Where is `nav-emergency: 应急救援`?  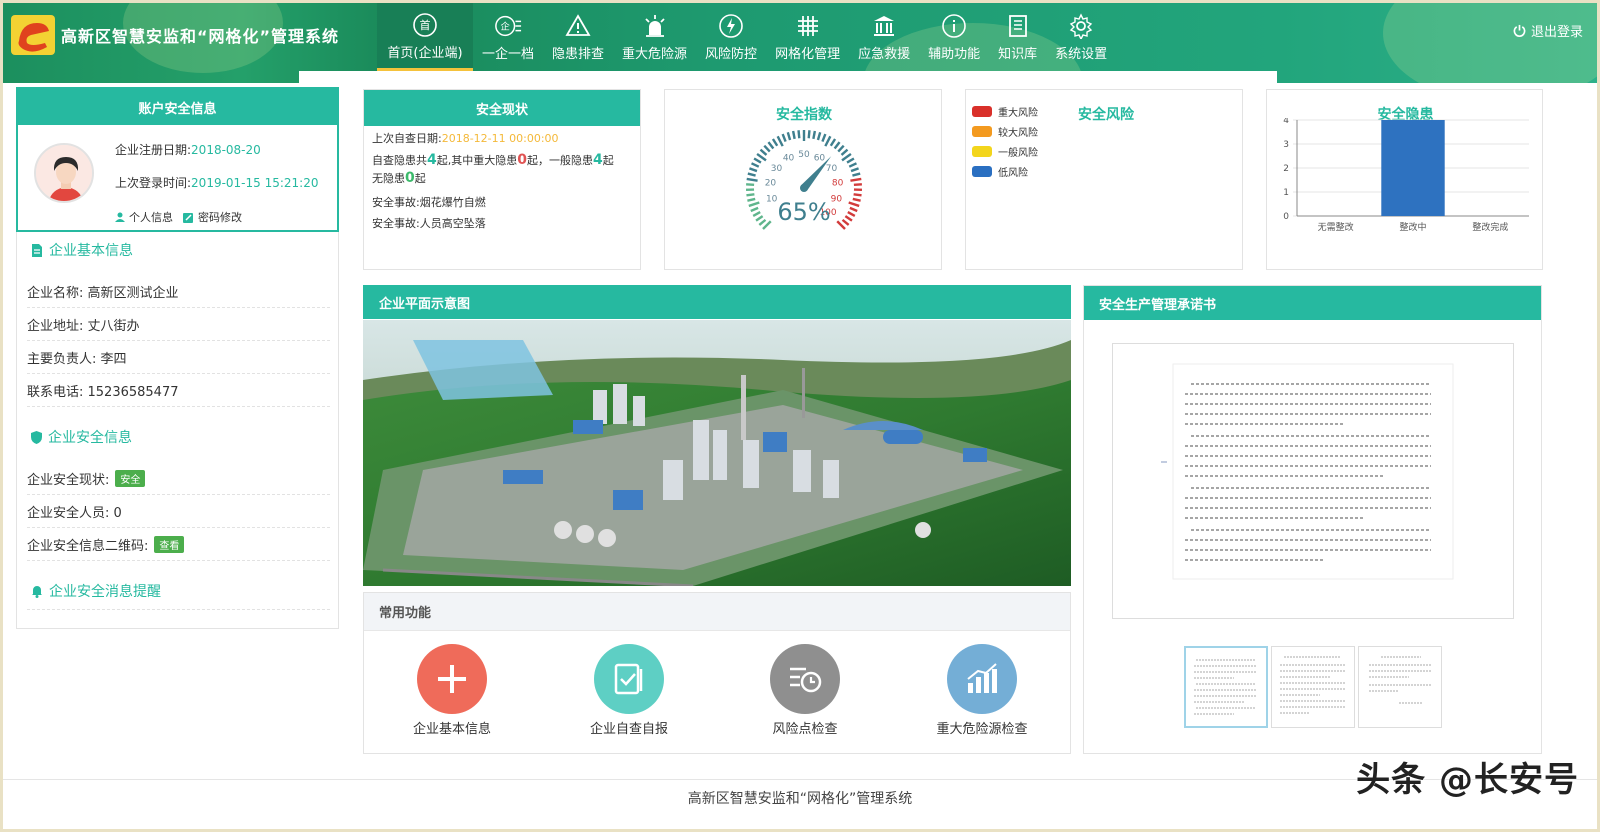 nav-emergency: 应急救援 is located at coordinates (884, 37).